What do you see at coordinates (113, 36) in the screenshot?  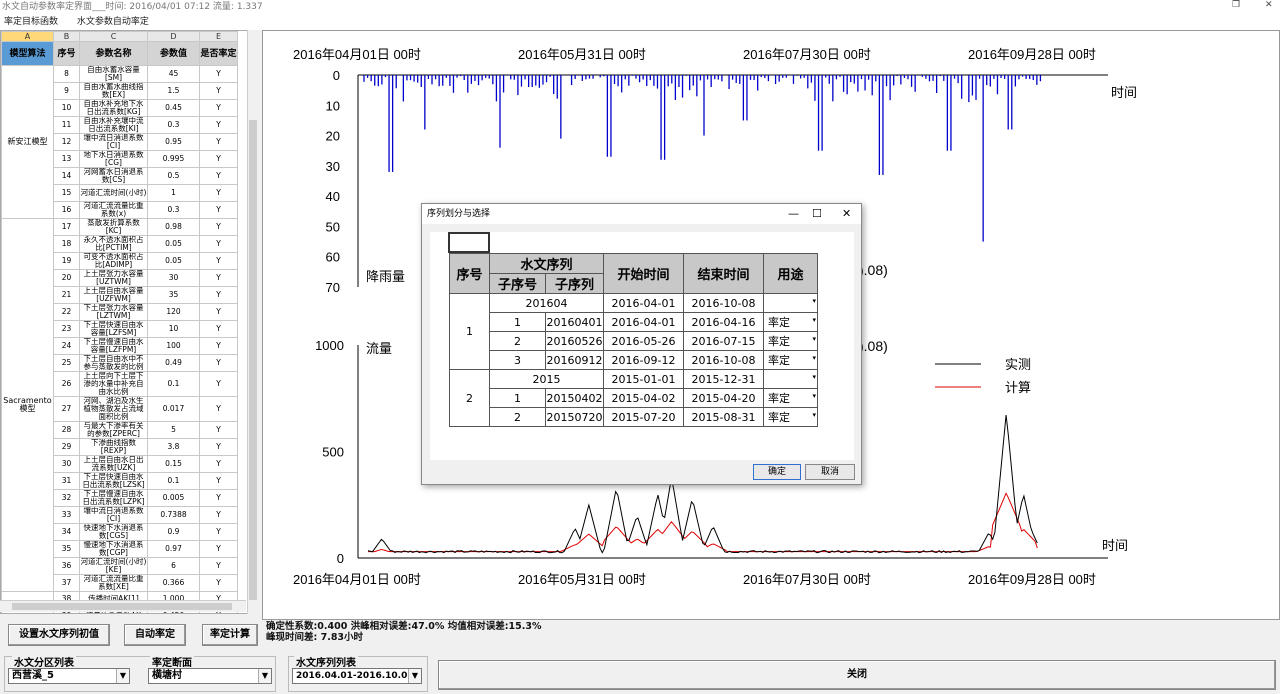 I see `col-letter-c: C` at bounding box center [113, 36].